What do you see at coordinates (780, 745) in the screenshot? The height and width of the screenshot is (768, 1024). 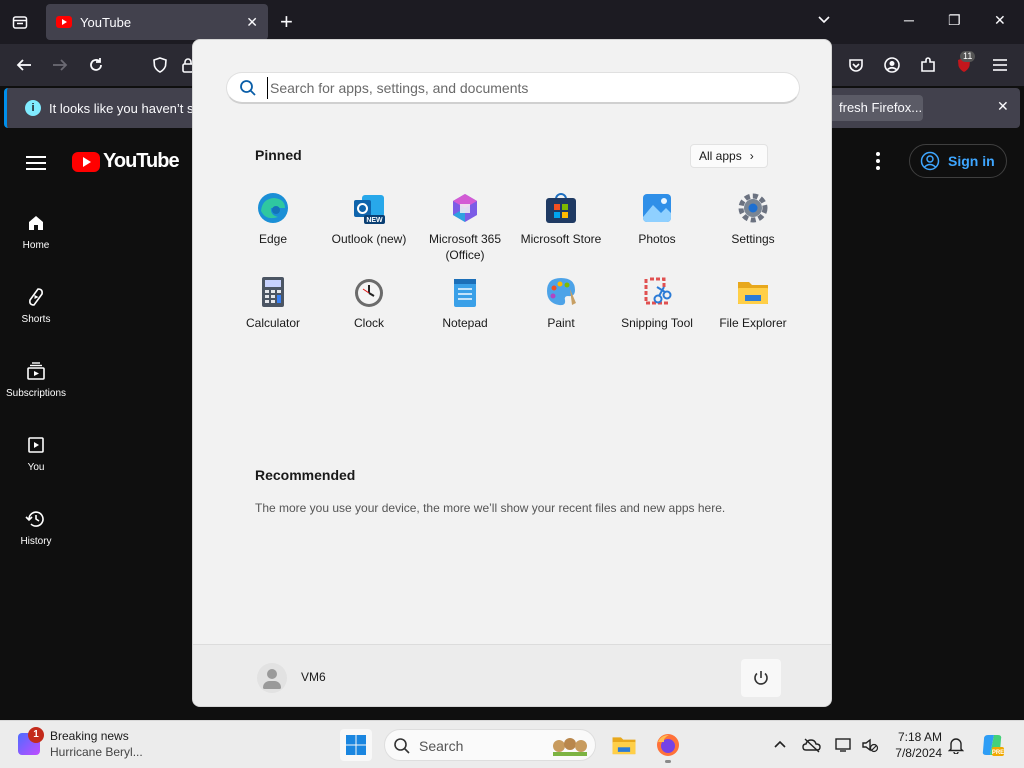 I see `show-hidden-icons-chevron-icon` at bounding box center [780, 745].